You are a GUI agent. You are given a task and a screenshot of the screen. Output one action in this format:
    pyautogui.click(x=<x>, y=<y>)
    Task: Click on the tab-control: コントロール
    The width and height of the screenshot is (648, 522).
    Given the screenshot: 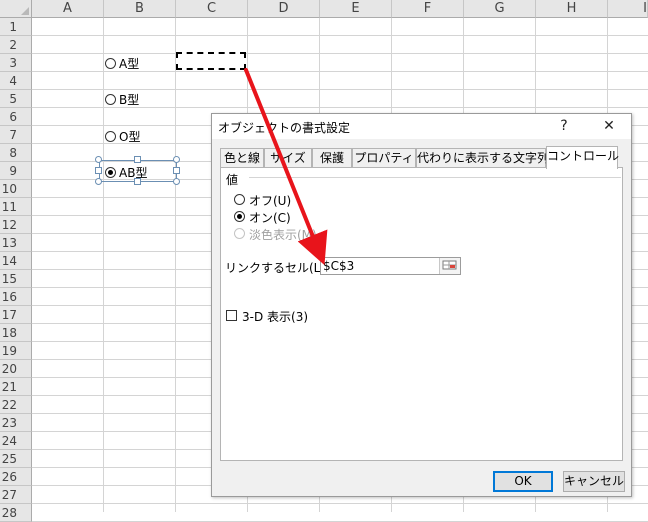 What is the action you would take?
    pyautogui.click(x=582, y=157)
    